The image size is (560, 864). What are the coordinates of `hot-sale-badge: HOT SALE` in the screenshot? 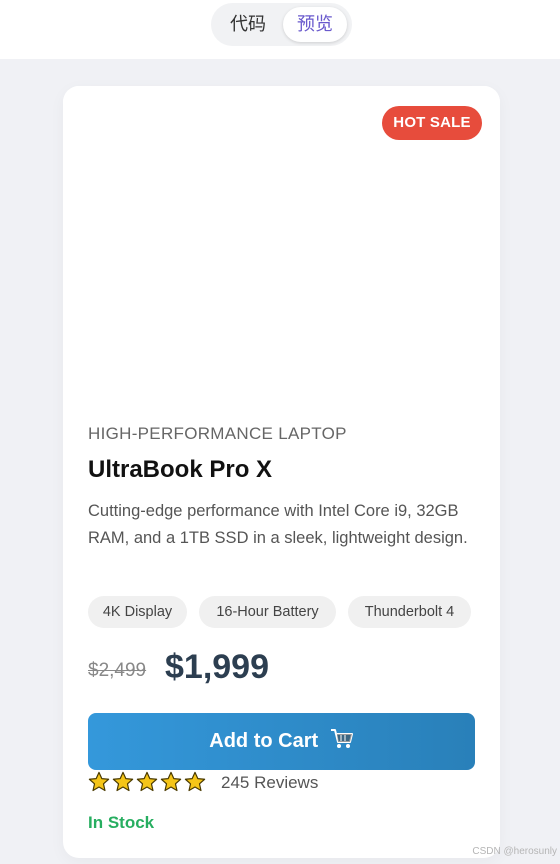 It's located at (432, 123).